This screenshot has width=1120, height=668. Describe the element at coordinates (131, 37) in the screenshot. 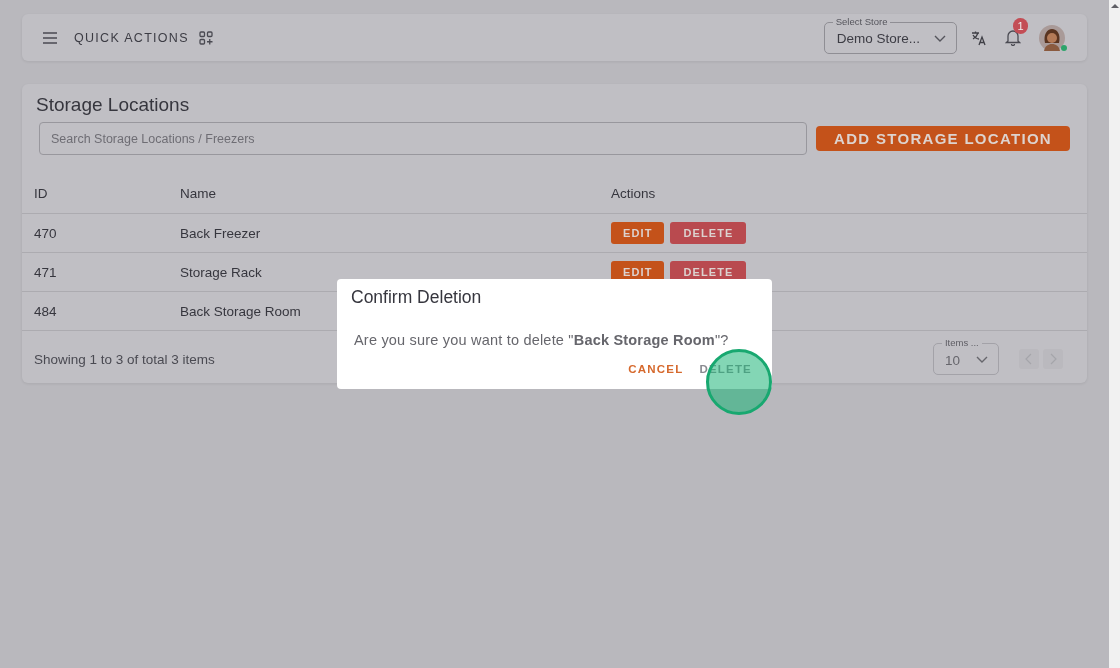

I see `quick-actions-link: QUICK ACTIONS` at that location.